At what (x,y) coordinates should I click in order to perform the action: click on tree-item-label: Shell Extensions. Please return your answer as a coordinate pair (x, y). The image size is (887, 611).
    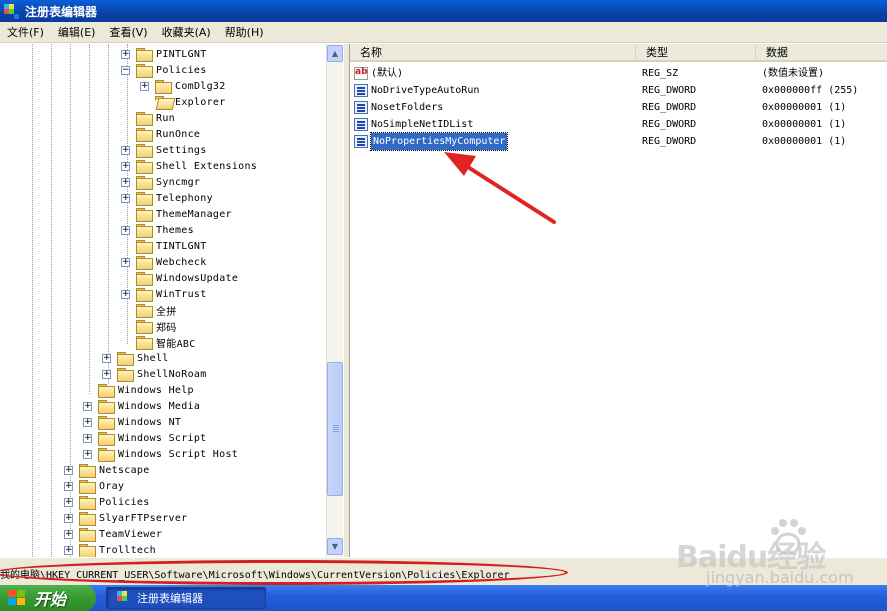
    Looking at the image, I should click on (207, 166).